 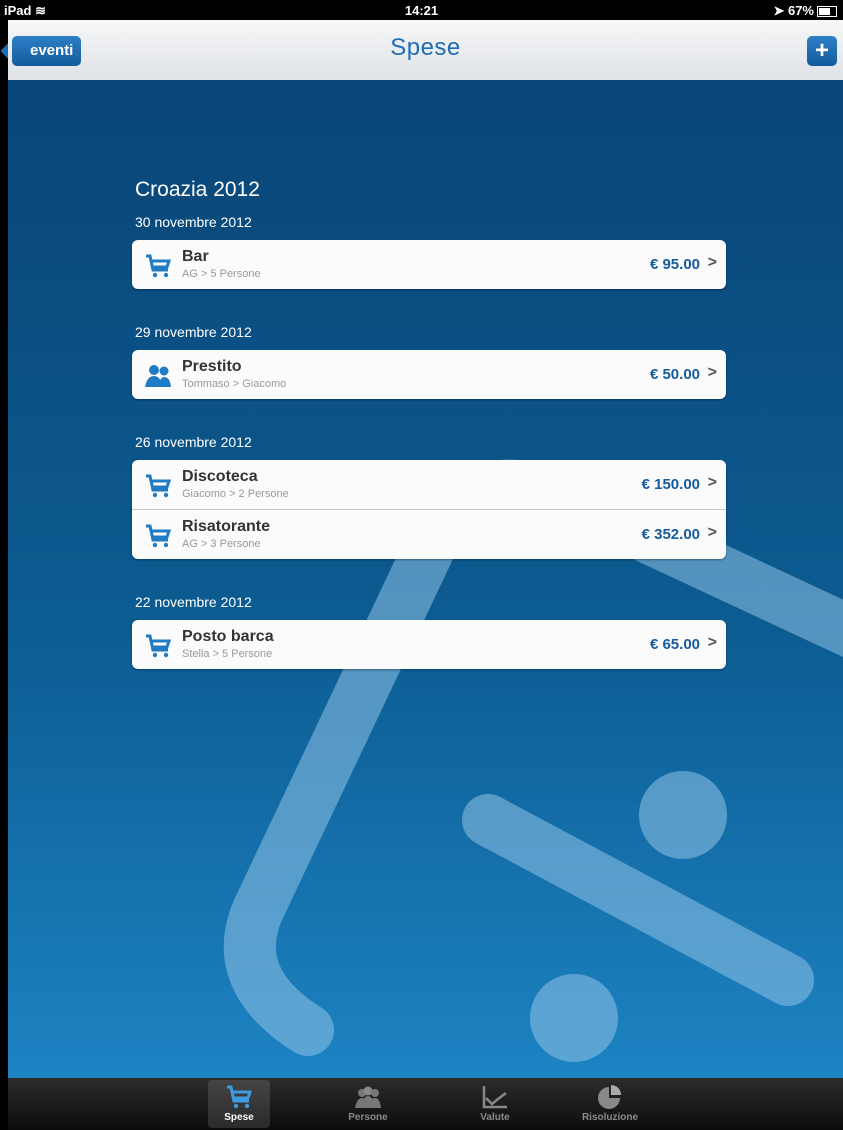 I want to click on battery-icon, so click(x=827, y=12).